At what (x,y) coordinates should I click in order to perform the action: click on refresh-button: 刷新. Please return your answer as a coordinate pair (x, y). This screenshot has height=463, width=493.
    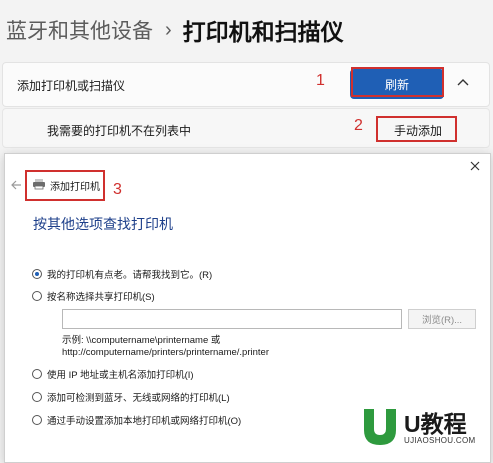
    Looking at the image, I should click on (397, 84).